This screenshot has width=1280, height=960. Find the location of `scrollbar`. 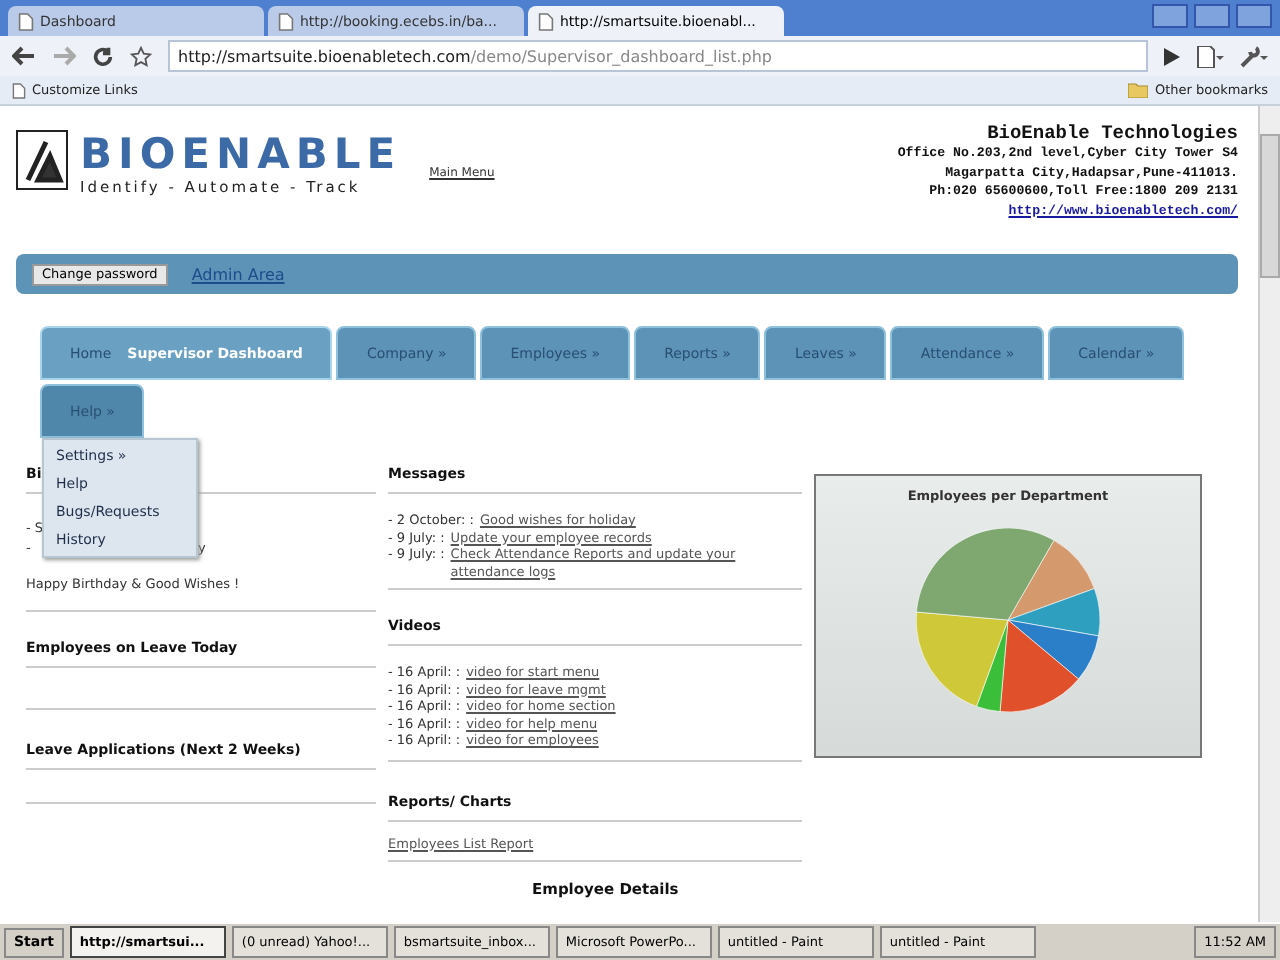

scrollbar is located at coordinates (1269, 514).